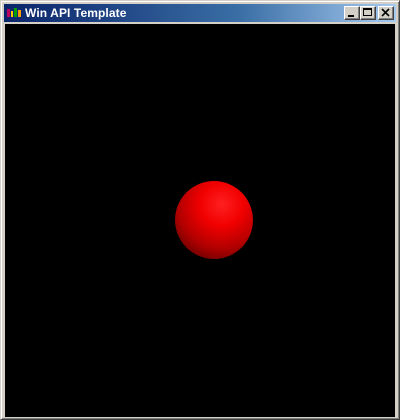 The image size is (400, 420). Describe the element at coordinates (76, 13) in the screenshot. I see `window-title: Win API Template` at that location.